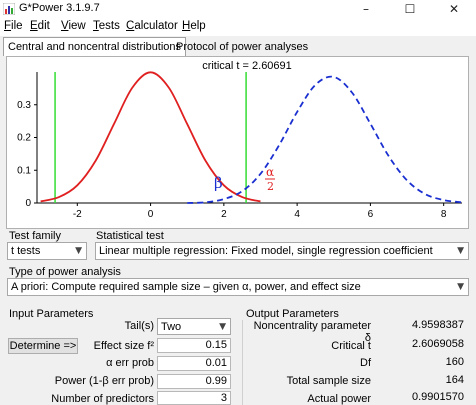 The image size is (476, 405). I want to click on y-tick-label: 0, so click(28, 203).